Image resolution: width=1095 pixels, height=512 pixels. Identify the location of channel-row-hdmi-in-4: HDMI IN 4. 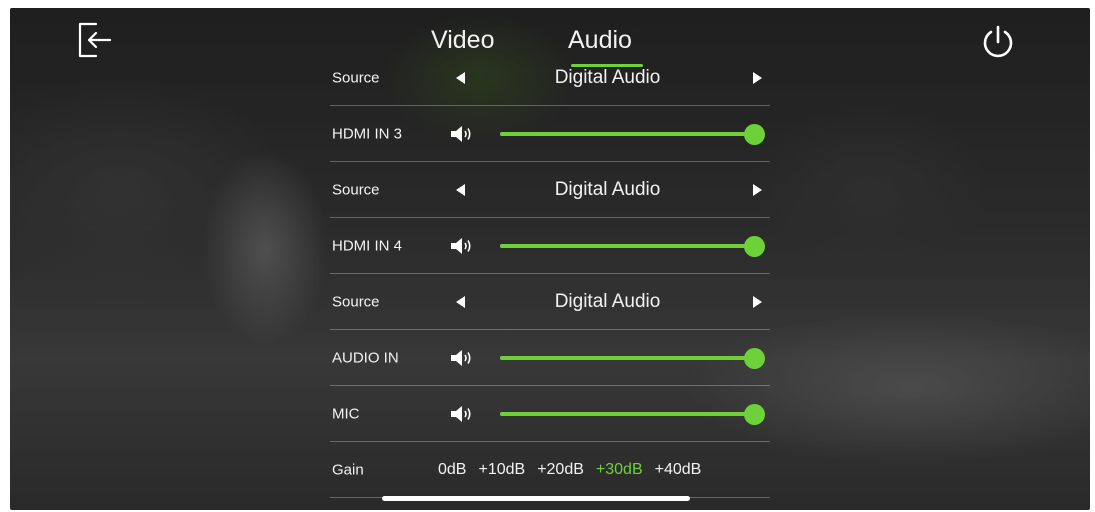
(550, 246).